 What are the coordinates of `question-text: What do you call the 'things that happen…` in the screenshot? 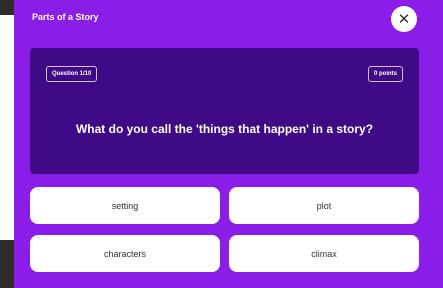 It's located at (224, 129).